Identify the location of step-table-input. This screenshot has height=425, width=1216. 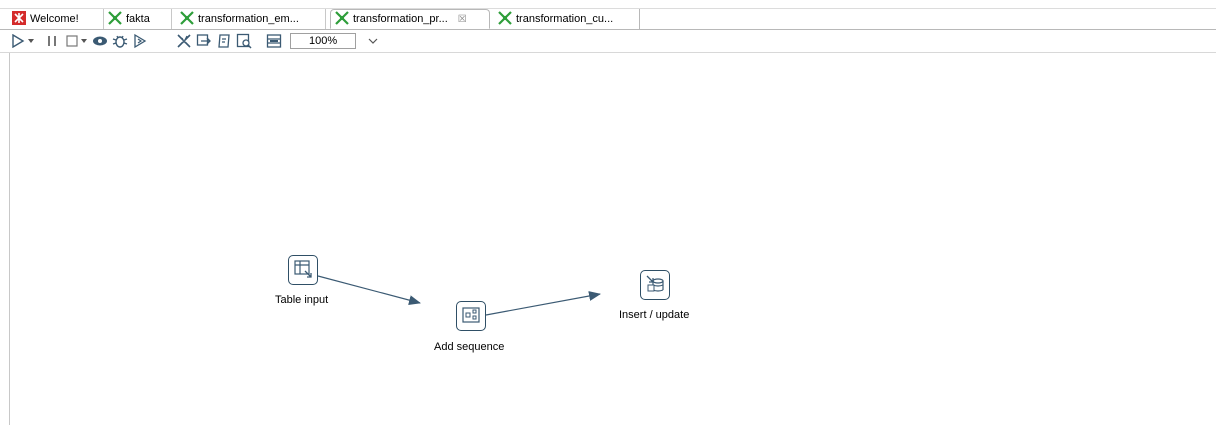
(303, 270).